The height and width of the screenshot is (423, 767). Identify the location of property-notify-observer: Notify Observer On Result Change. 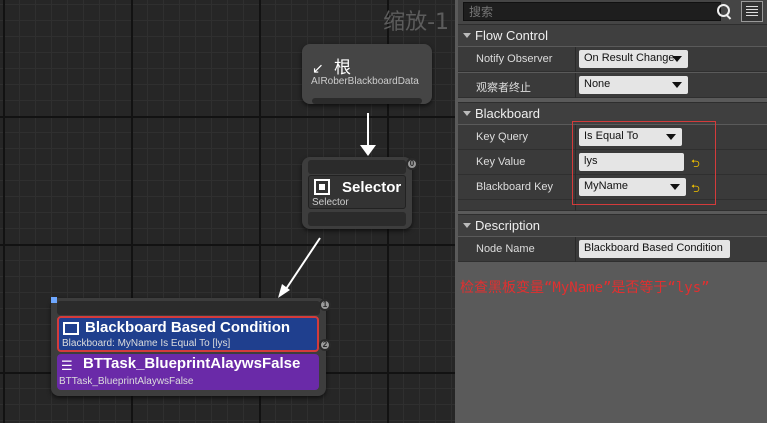
(612, 59).